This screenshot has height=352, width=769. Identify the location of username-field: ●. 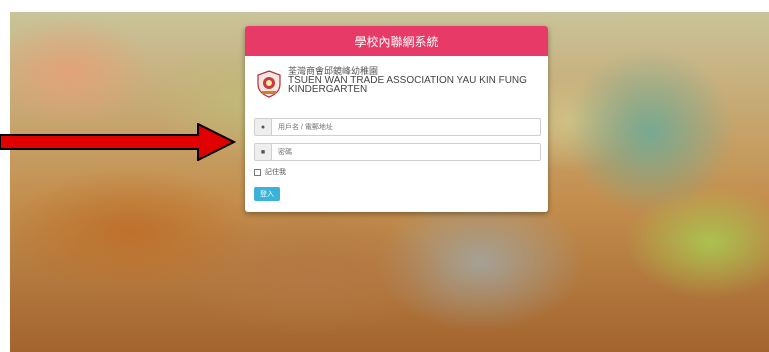
(397, 127).